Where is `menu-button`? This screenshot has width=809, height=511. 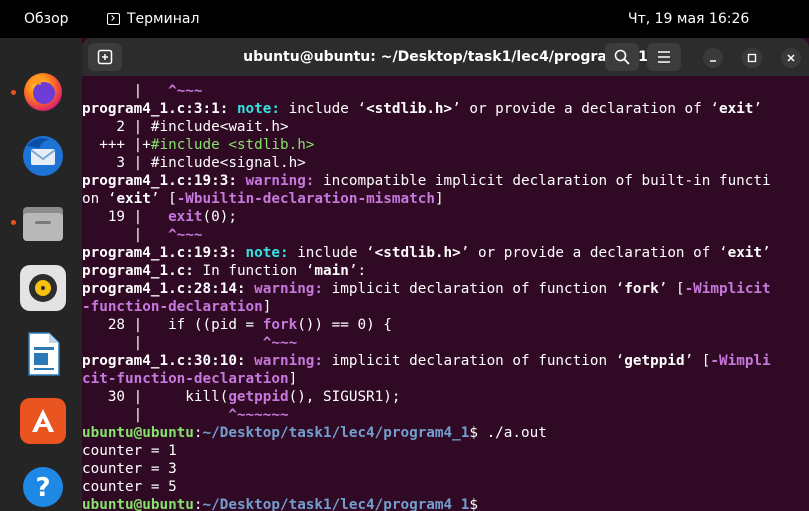 menu-button is located at coordinates (664, 57).